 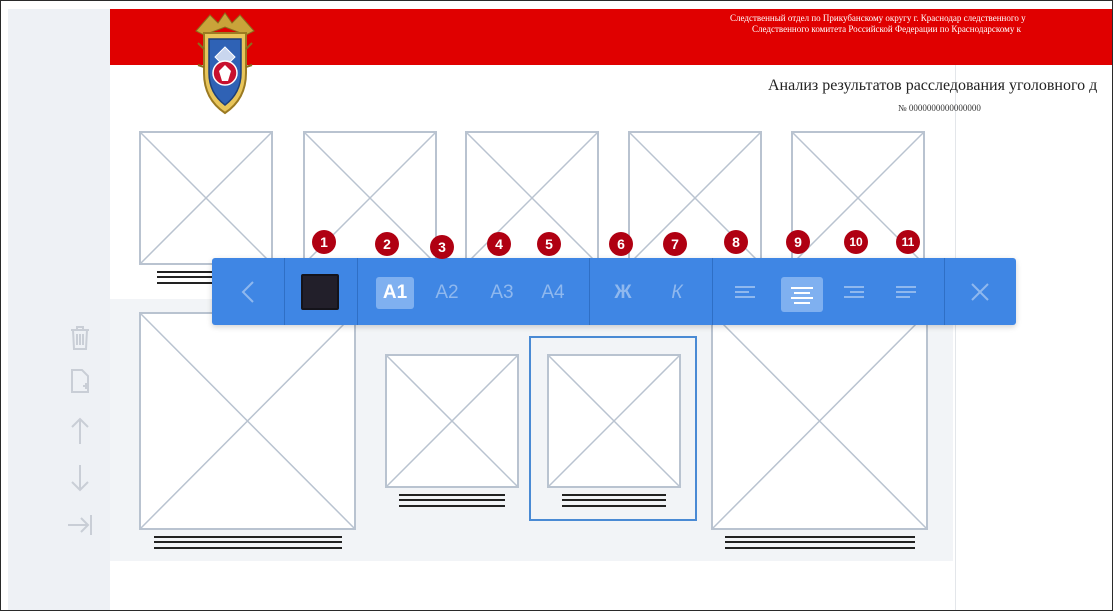 I want to click on callout-badge-10: 10, so click(x=856, y=242).